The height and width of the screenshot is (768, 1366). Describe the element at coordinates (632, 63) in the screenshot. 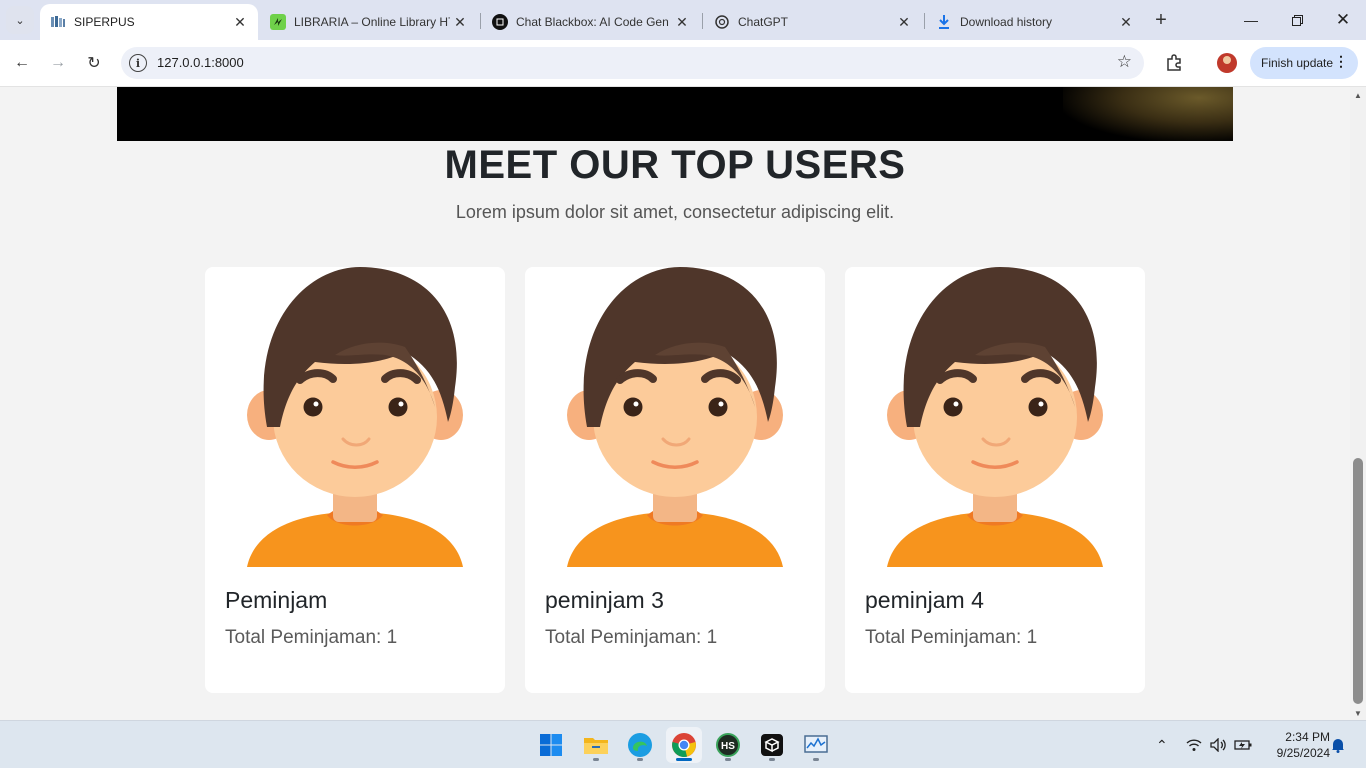

I see `address-bar: i 127.0.0.1:8000 ☆` at that location.